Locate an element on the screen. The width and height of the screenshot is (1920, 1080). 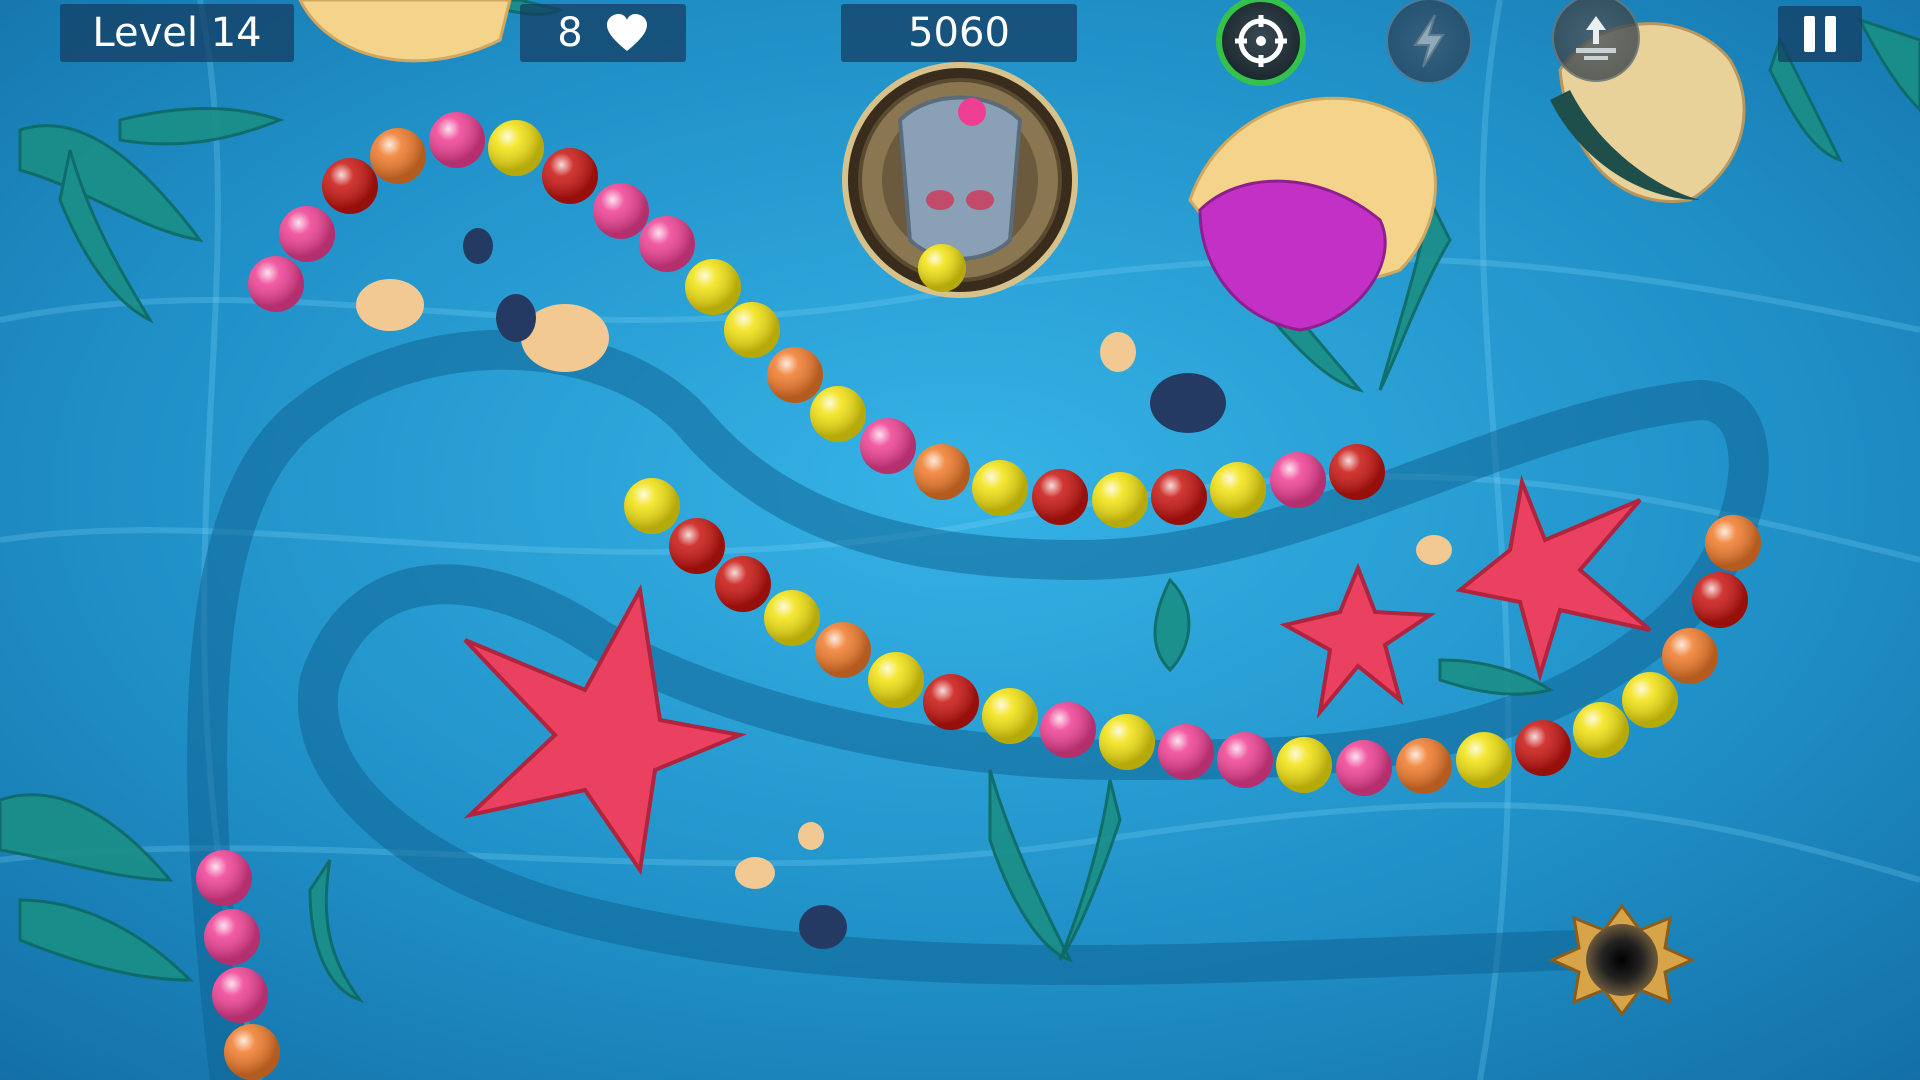
heart-icon is located at coordinates (626, 32).